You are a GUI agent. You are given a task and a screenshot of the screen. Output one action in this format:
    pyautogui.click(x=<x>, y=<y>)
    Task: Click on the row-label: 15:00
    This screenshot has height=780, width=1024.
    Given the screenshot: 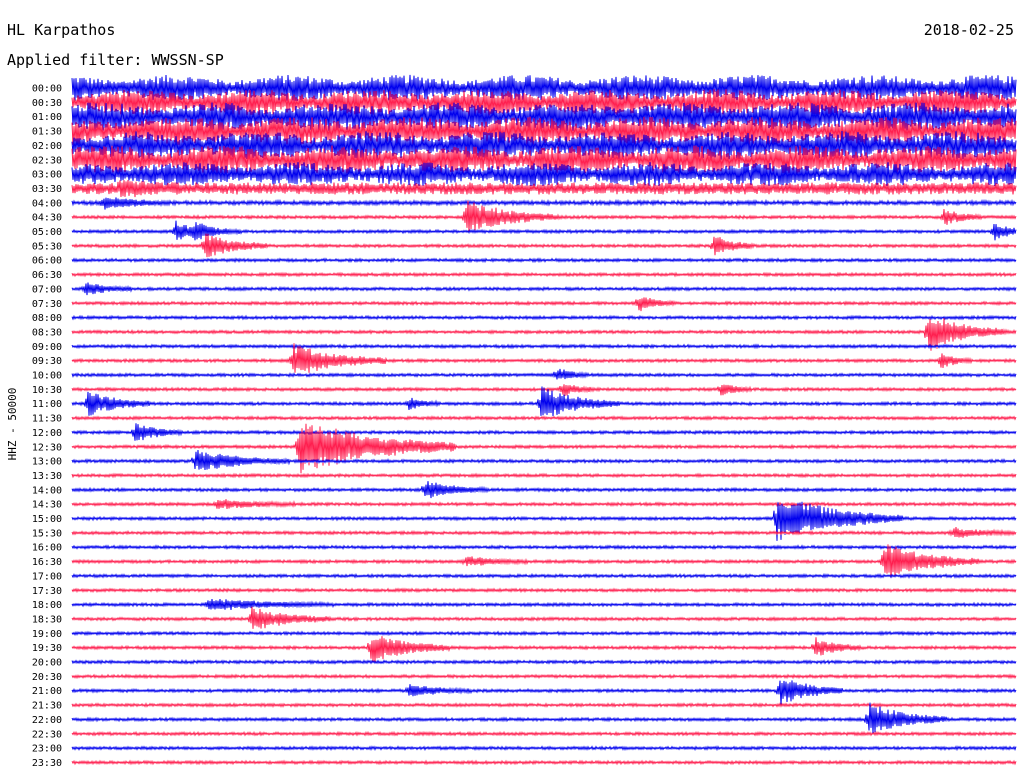 What is the action you would take?
    pyautogui.click(x=47, y=519)
    